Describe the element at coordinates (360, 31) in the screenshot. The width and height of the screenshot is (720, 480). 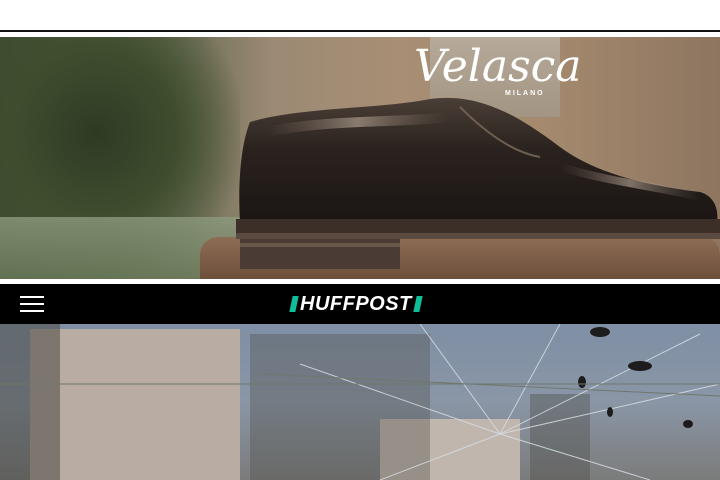
I see `ad-top-rule` at that location.